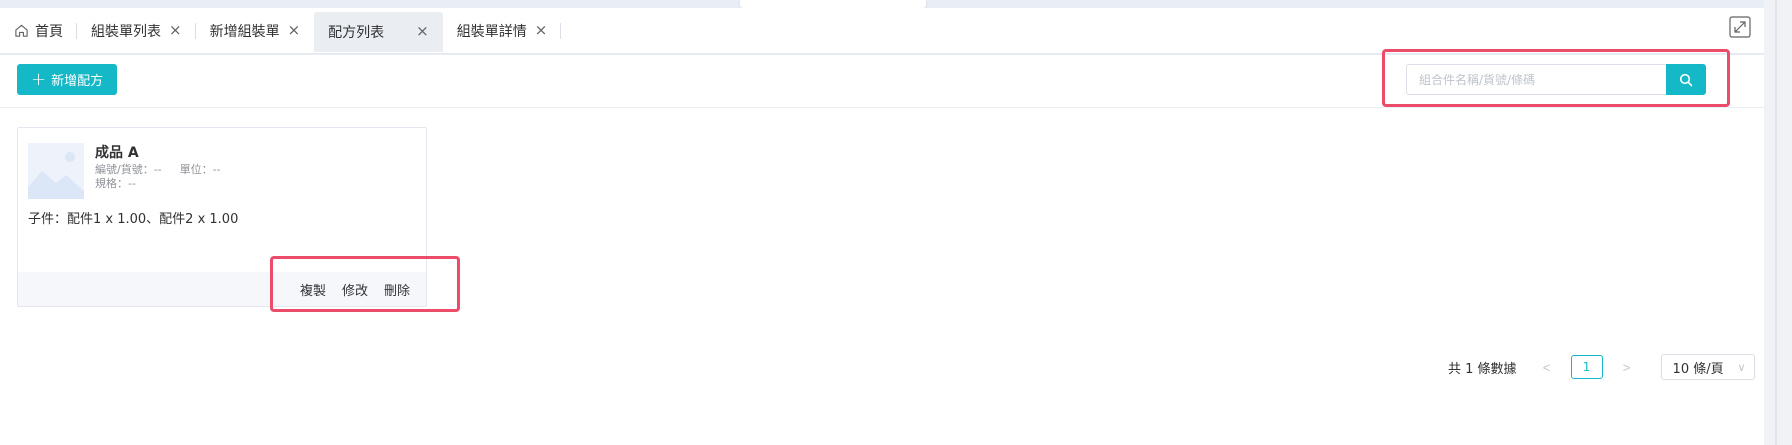  What do you see at coordinates (200, 169) in the screenshot?
I see `recipe-unit: 單位：--` at bounding box center [200, 169].